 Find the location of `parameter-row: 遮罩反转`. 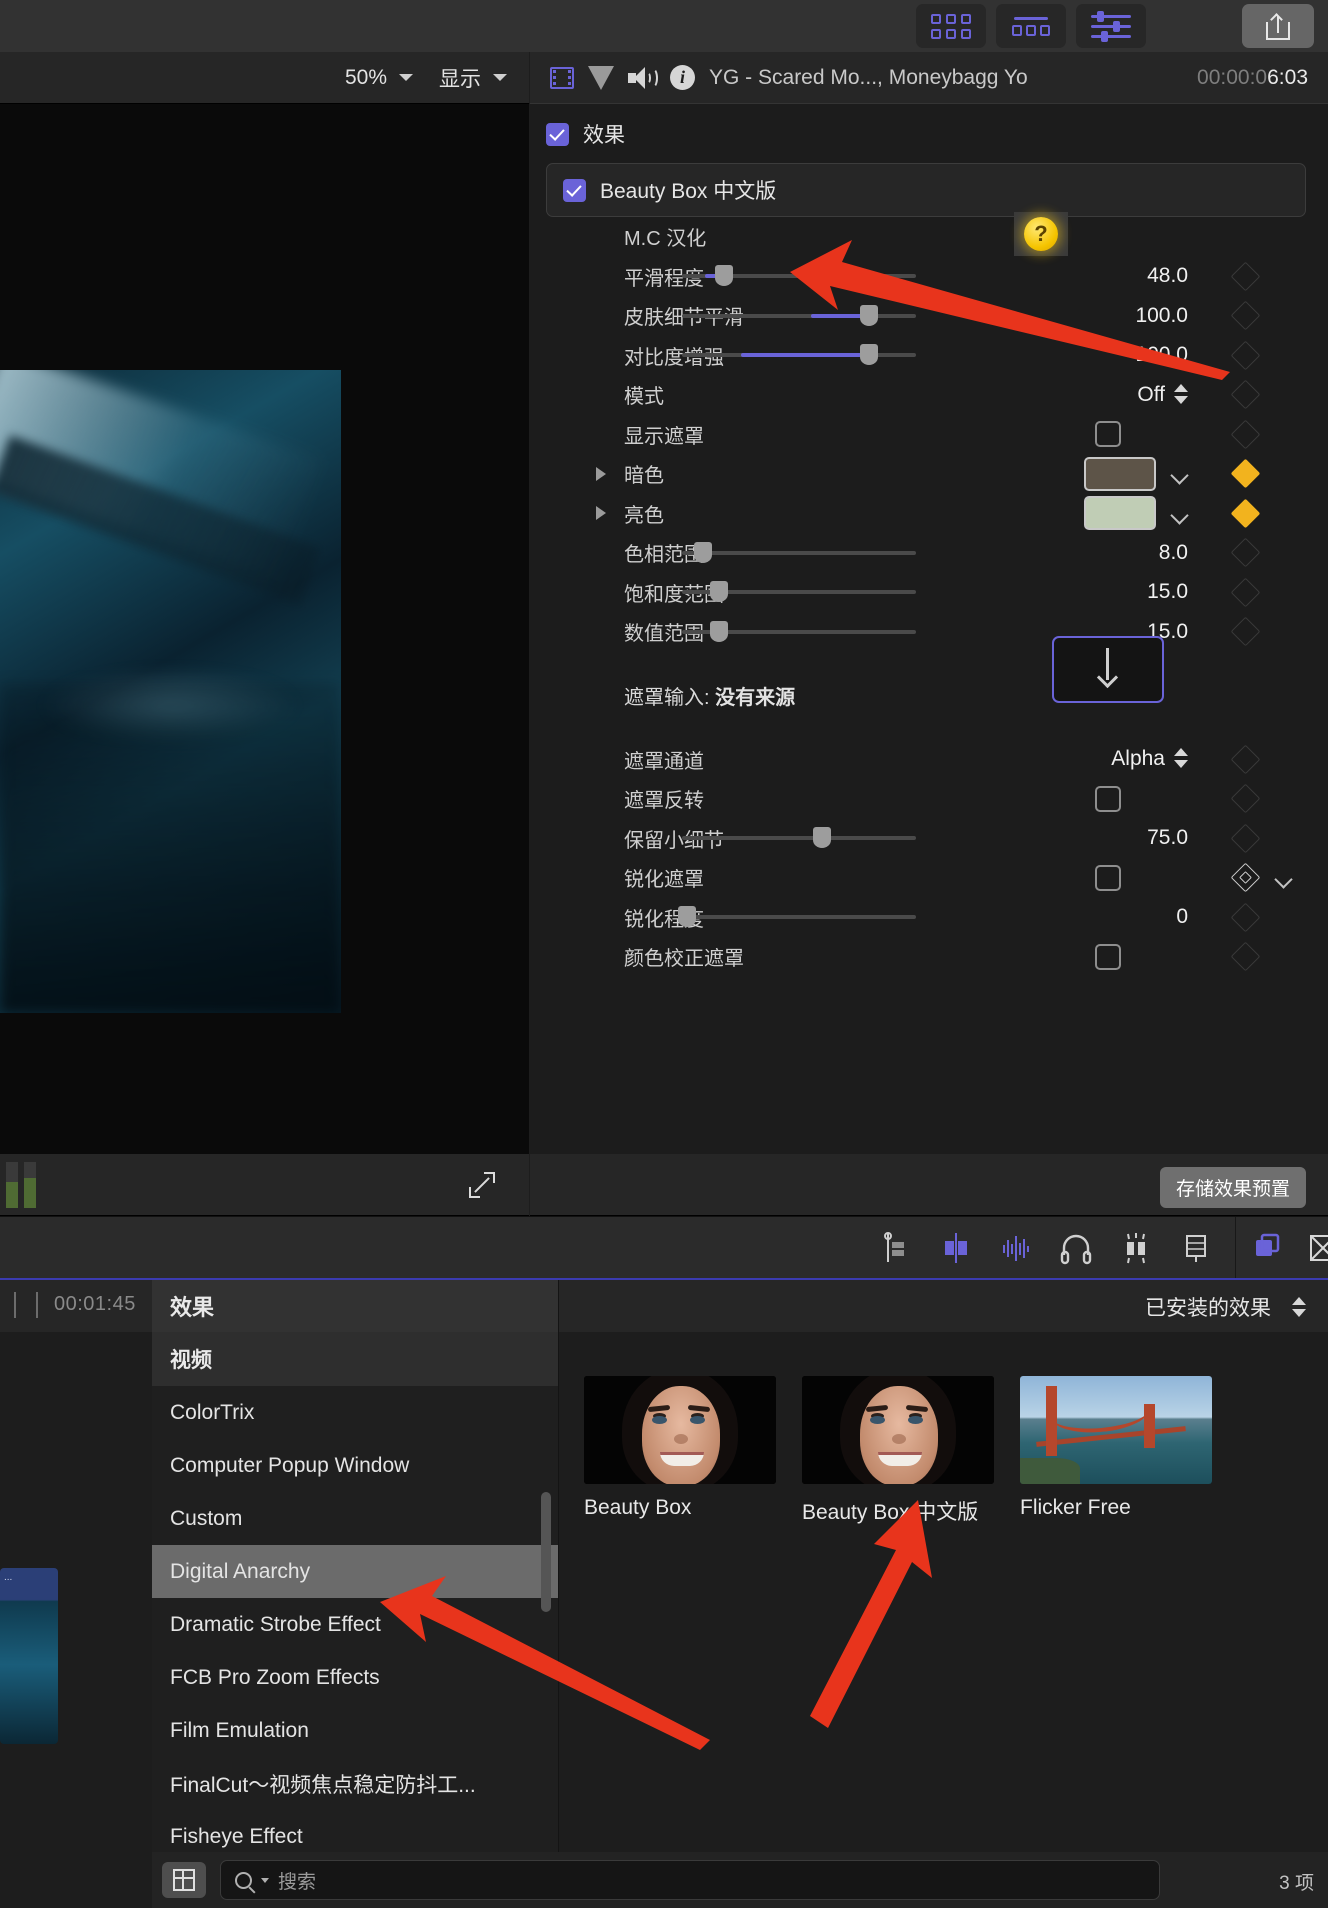

parameter-row: 遮罩反转 is located at coordinates (929, 799).